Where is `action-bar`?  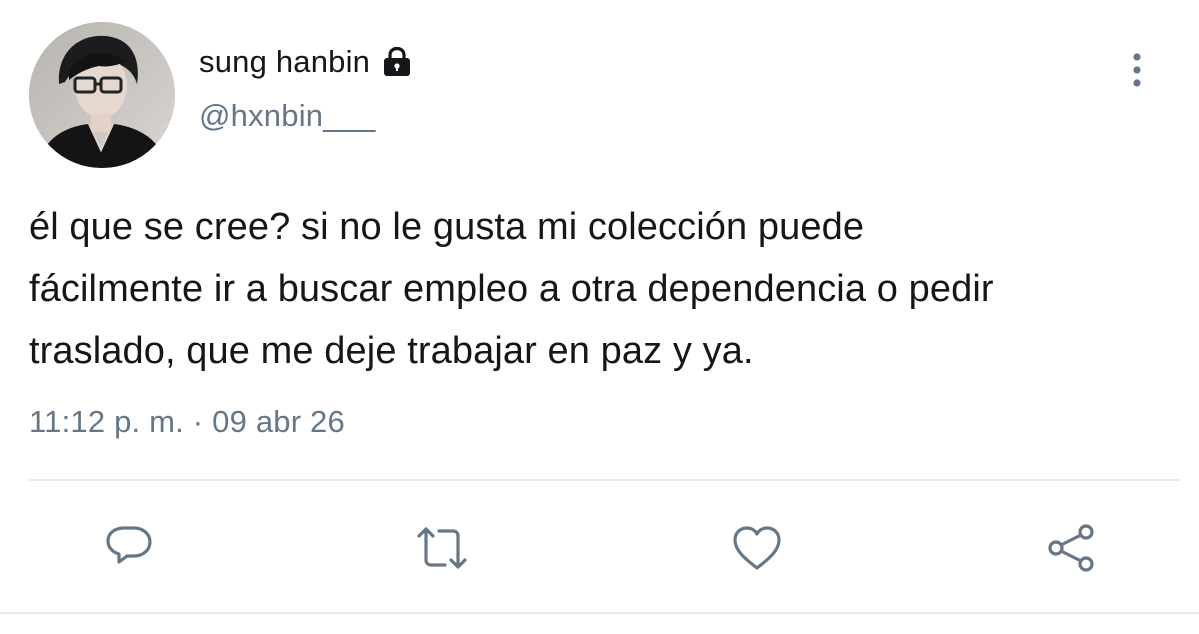
action-bar is located at coordinates (599, 548).